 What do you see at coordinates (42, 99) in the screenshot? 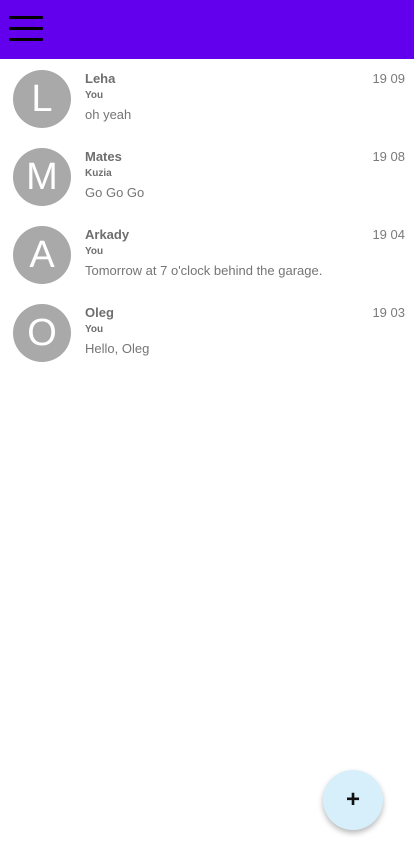
I see `avatar: L` at bounding box center [42, 99].